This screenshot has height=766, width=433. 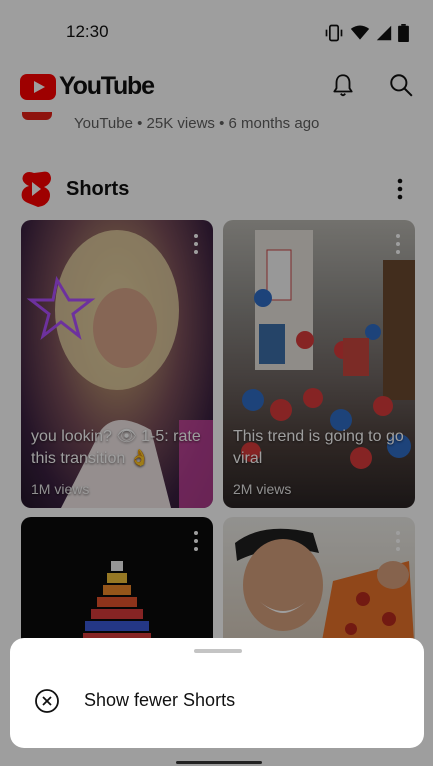 I want to click on bottom-sheet: Show fewer Shorts, so click(x=217, y=693).